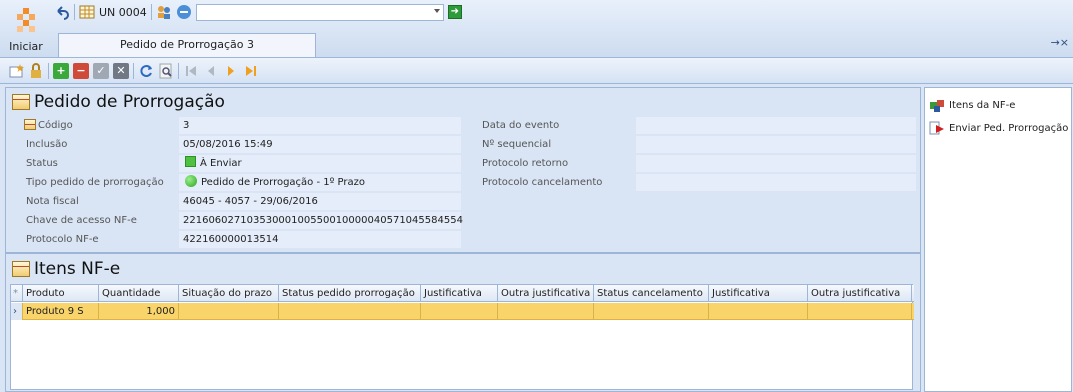 The width and height of the screenshot is (1073, 392). What do you see at coordinates (166, 71) in the screenshot?
I see `search-icon` at bounding box center [166, 71].